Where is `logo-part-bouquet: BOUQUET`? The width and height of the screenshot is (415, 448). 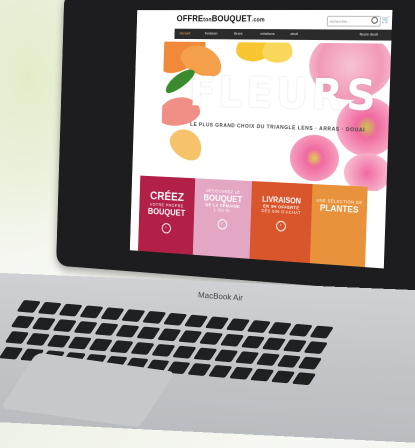 logo-part-bouquet: BOUQUET is located at coordinates (231, 18).